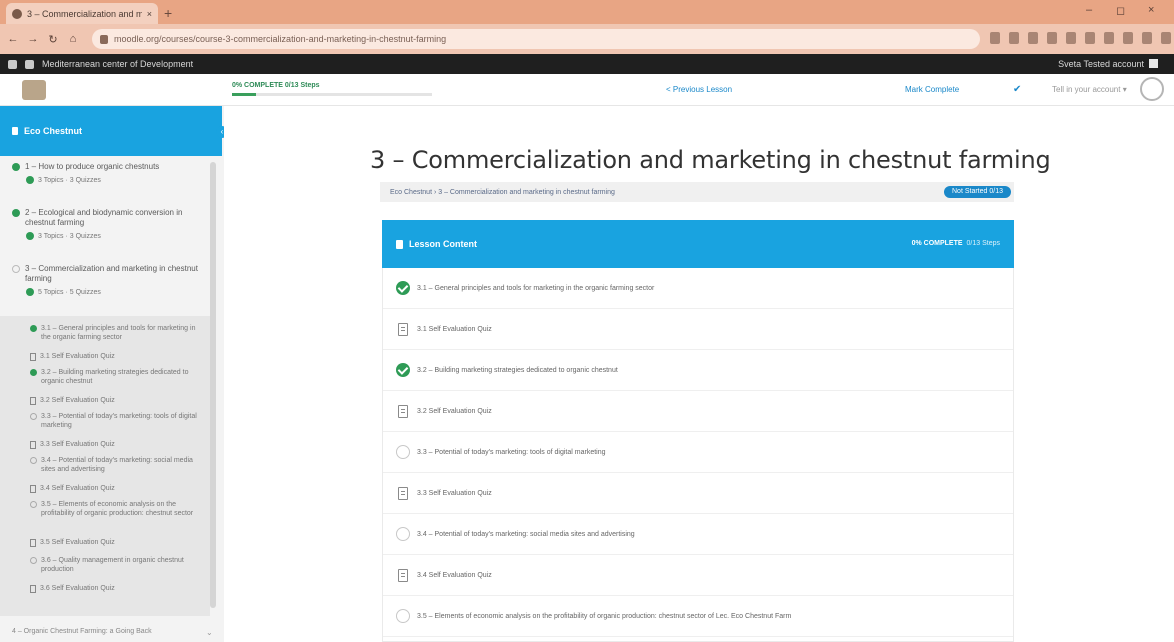 The width and height of the screenshot is (1174, 642). Describe the element at coordinates (53, 131) in the screenshot. I see `course-title: Eco Chestnut` at that location.